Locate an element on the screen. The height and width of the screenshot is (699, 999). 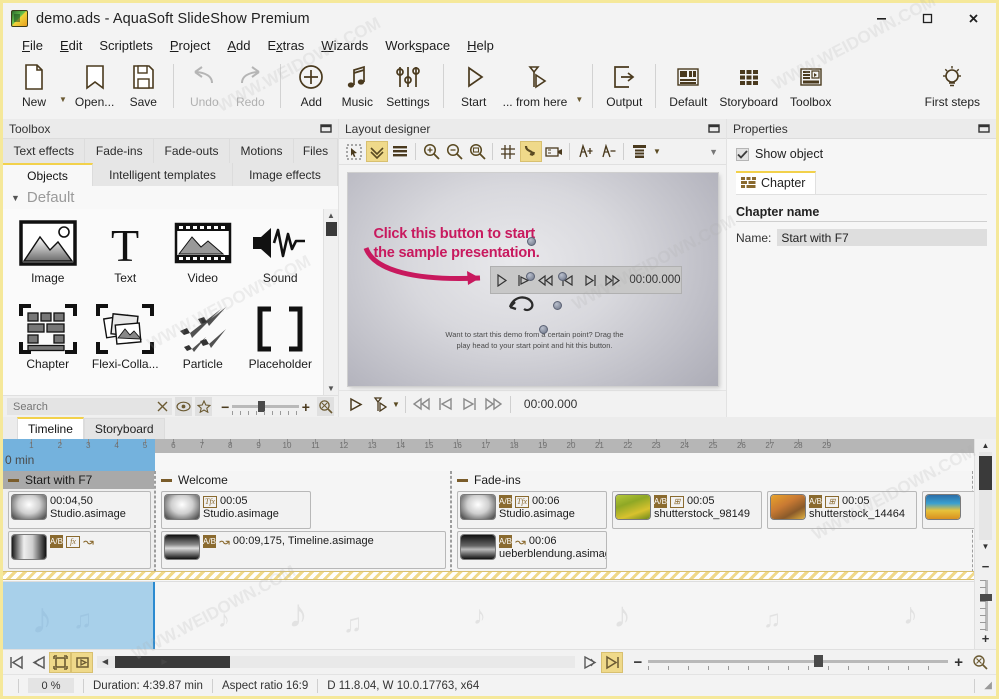
scroll-thumb is located at coordinates (331, 229).